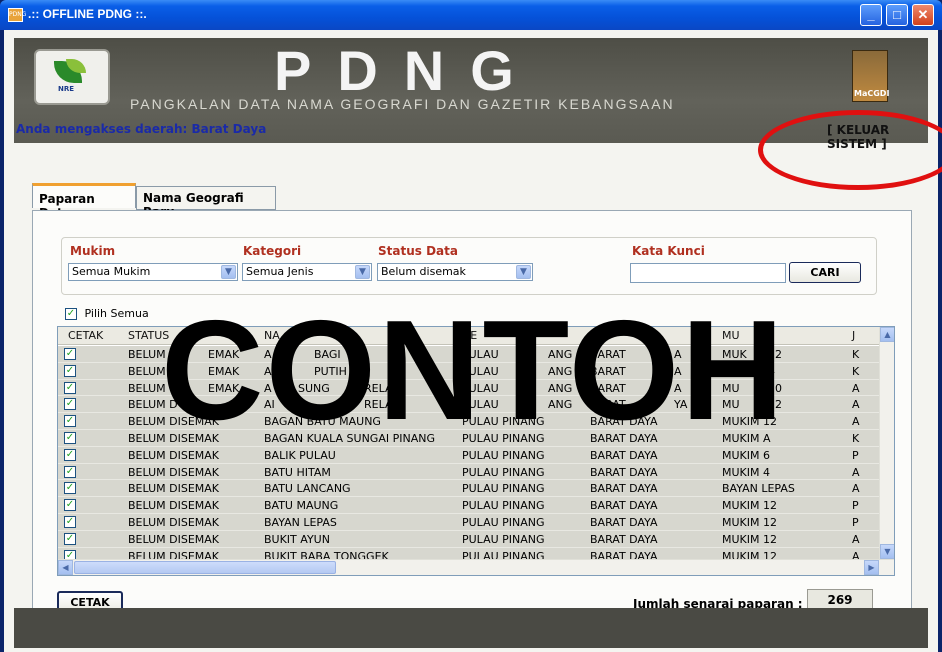  Describe the element at coordinates (314, 388) in the screenshot. I see `cell-nama: SUNG` at that location.